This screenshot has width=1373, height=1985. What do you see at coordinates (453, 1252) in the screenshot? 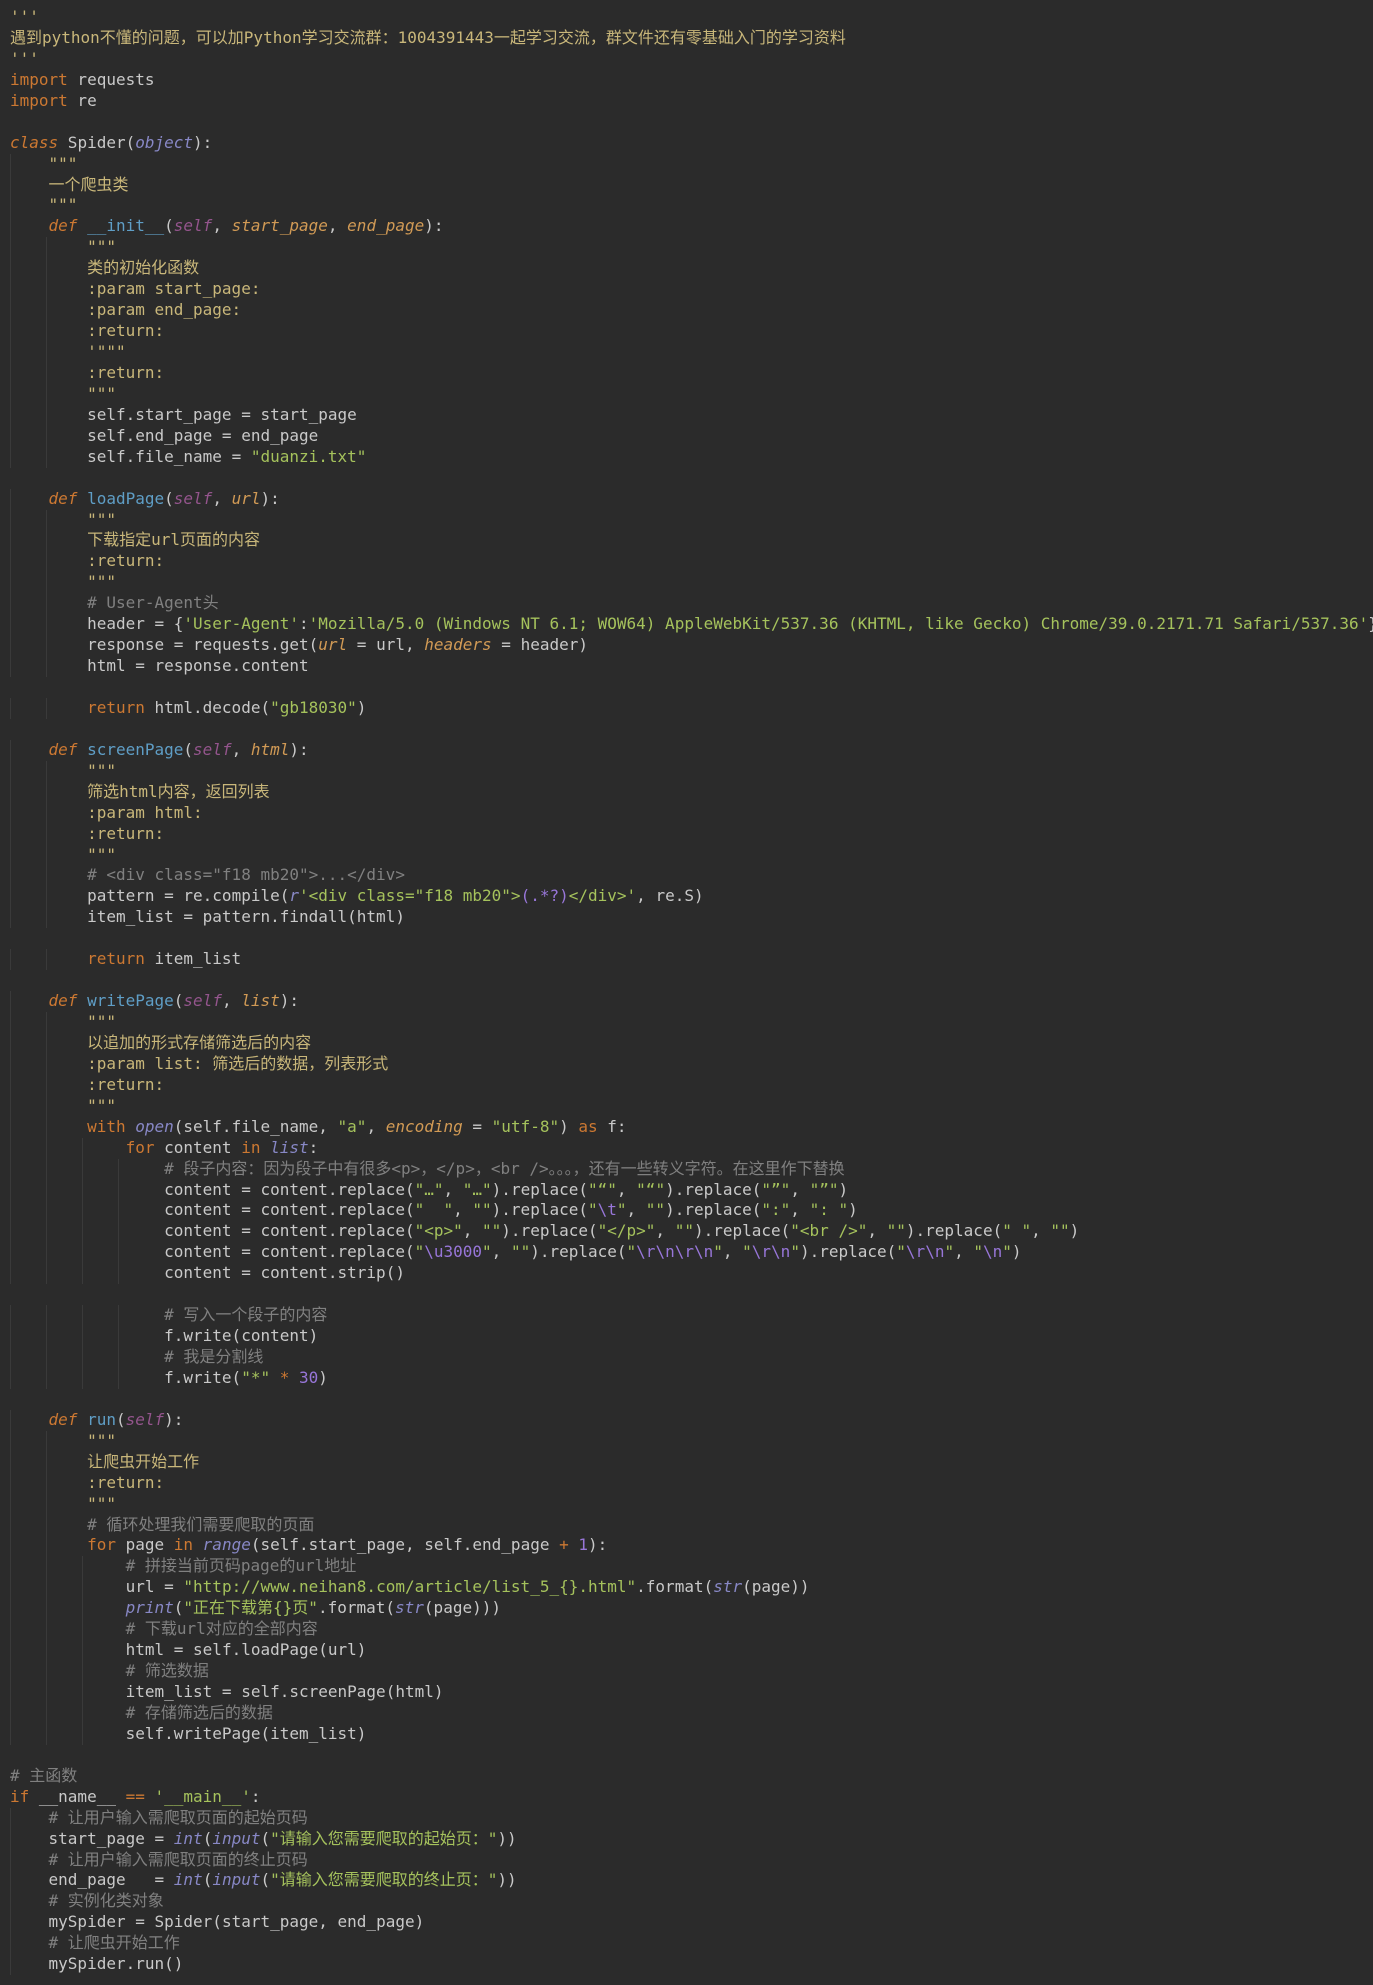
I see `code-token: \u3000` at bounding box center [453, 1252].